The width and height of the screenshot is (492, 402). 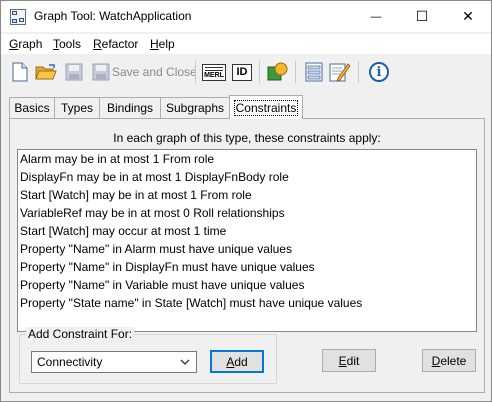 I want to click on merl-button: MERL, so click(x=214, y=72).